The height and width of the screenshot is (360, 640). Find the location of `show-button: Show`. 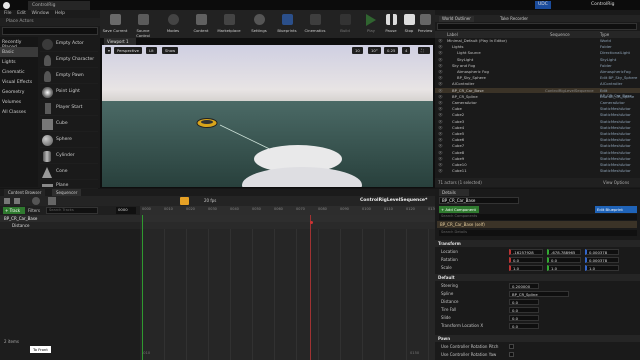

show-button: Show is located at coordinates (170, 50).